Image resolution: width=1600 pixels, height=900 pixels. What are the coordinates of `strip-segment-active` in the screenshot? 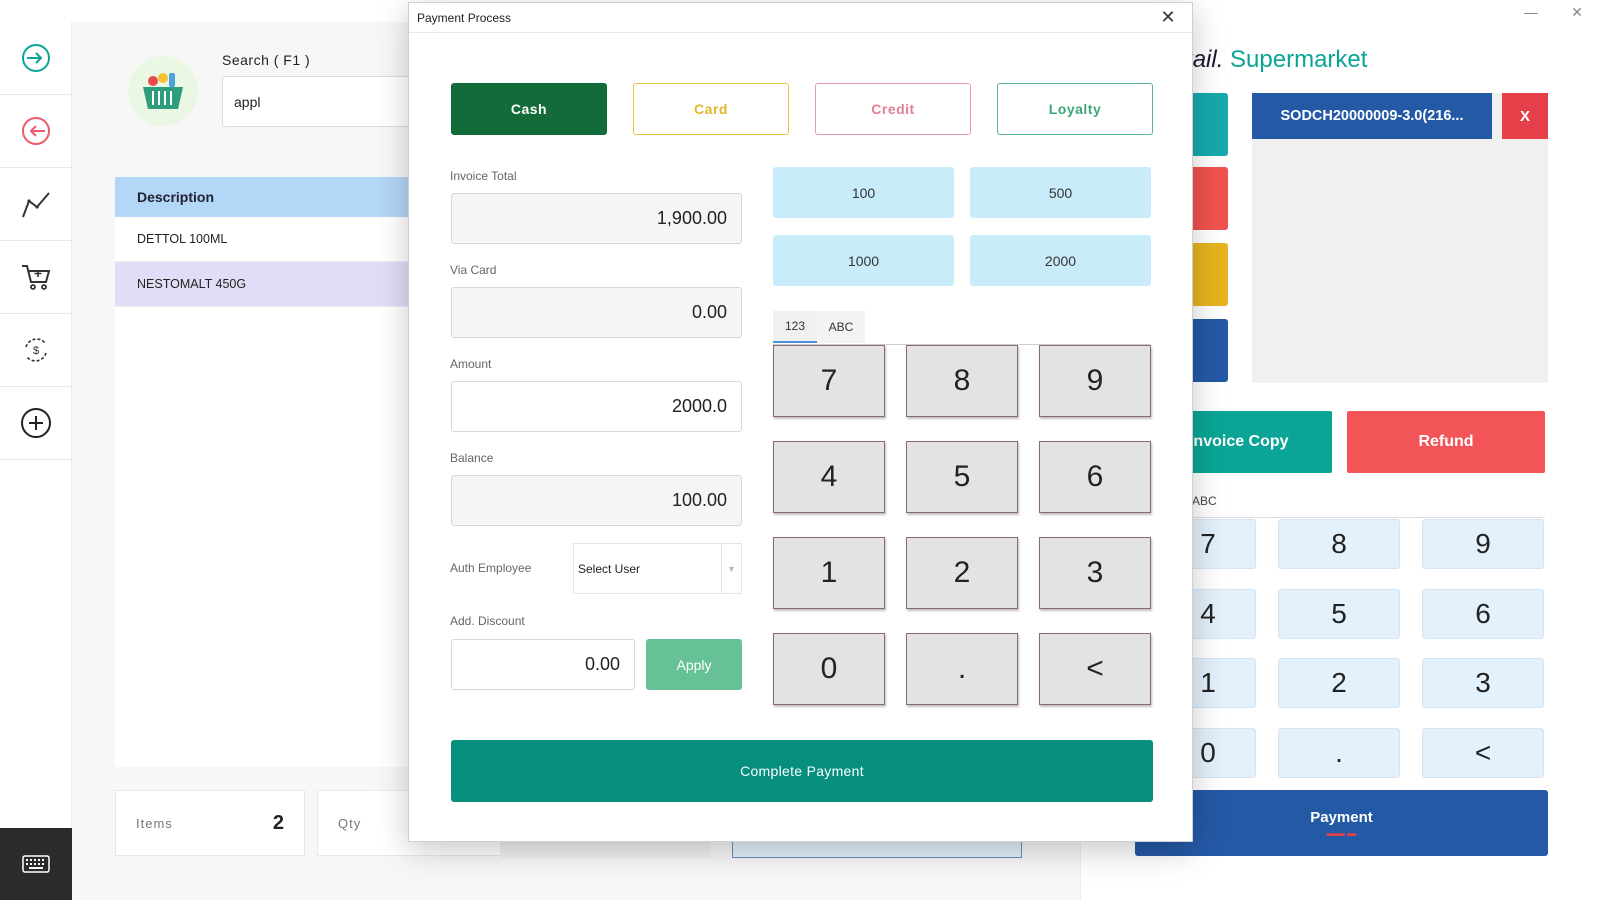 It's located at (877, 849).